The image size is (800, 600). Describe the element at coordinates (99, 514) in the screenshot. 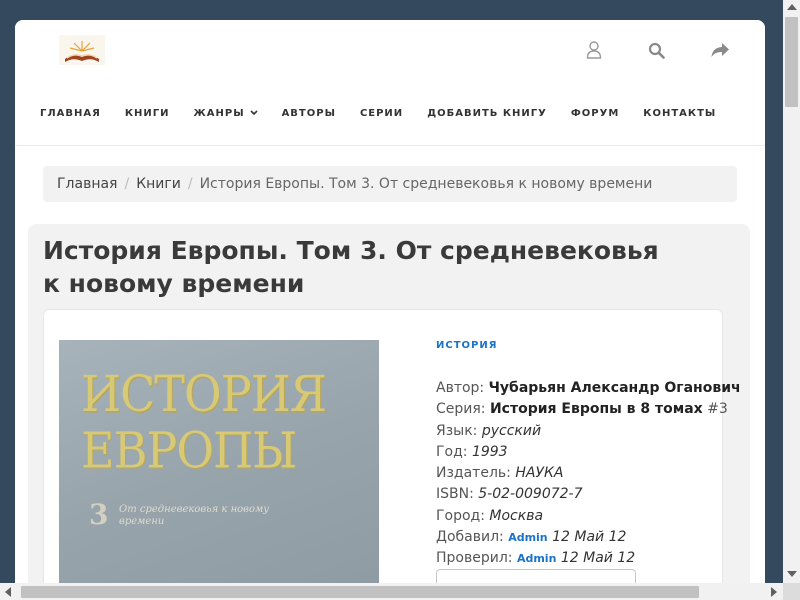

I see `cover-volume: 3` at that location.